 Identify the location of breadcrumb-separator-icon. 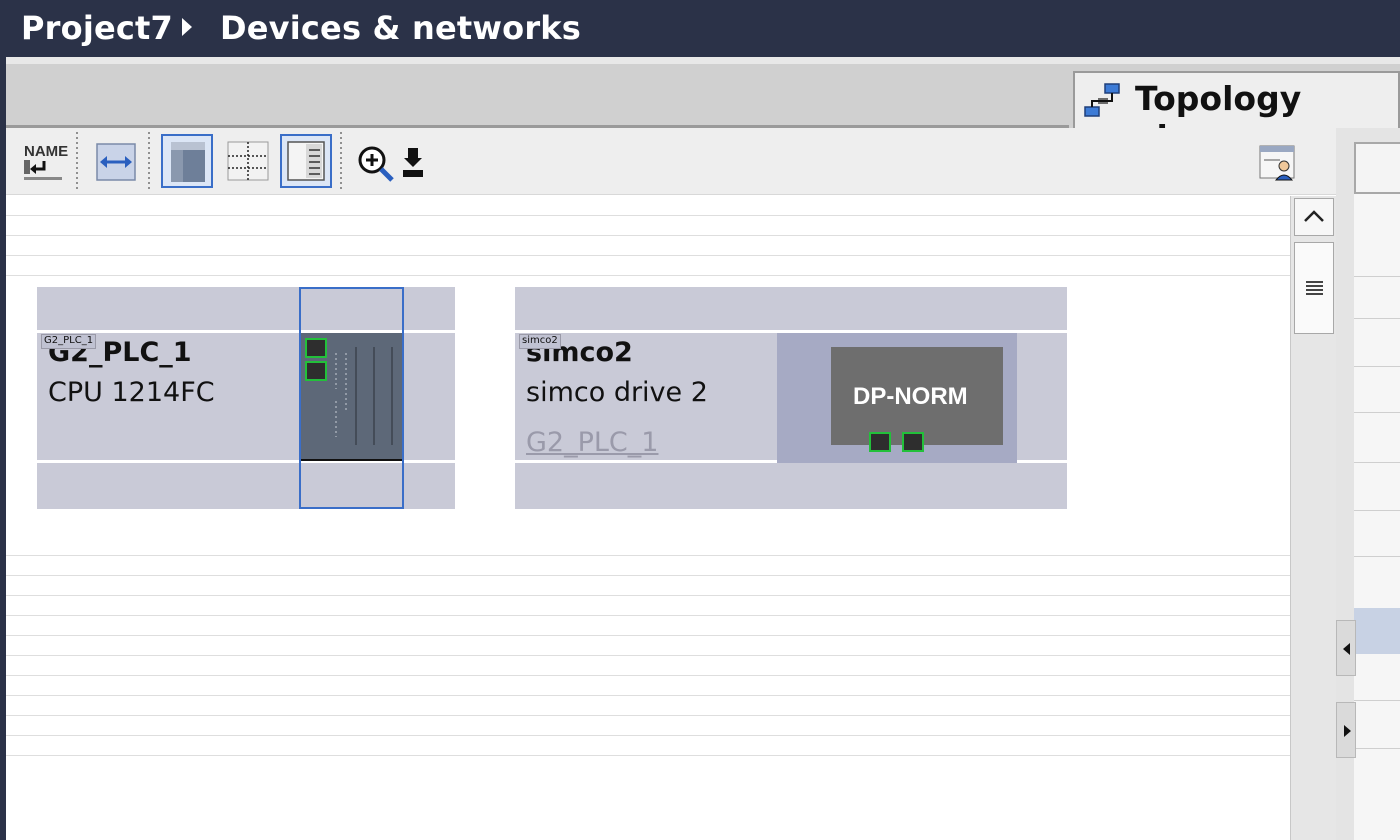
(187, 27).